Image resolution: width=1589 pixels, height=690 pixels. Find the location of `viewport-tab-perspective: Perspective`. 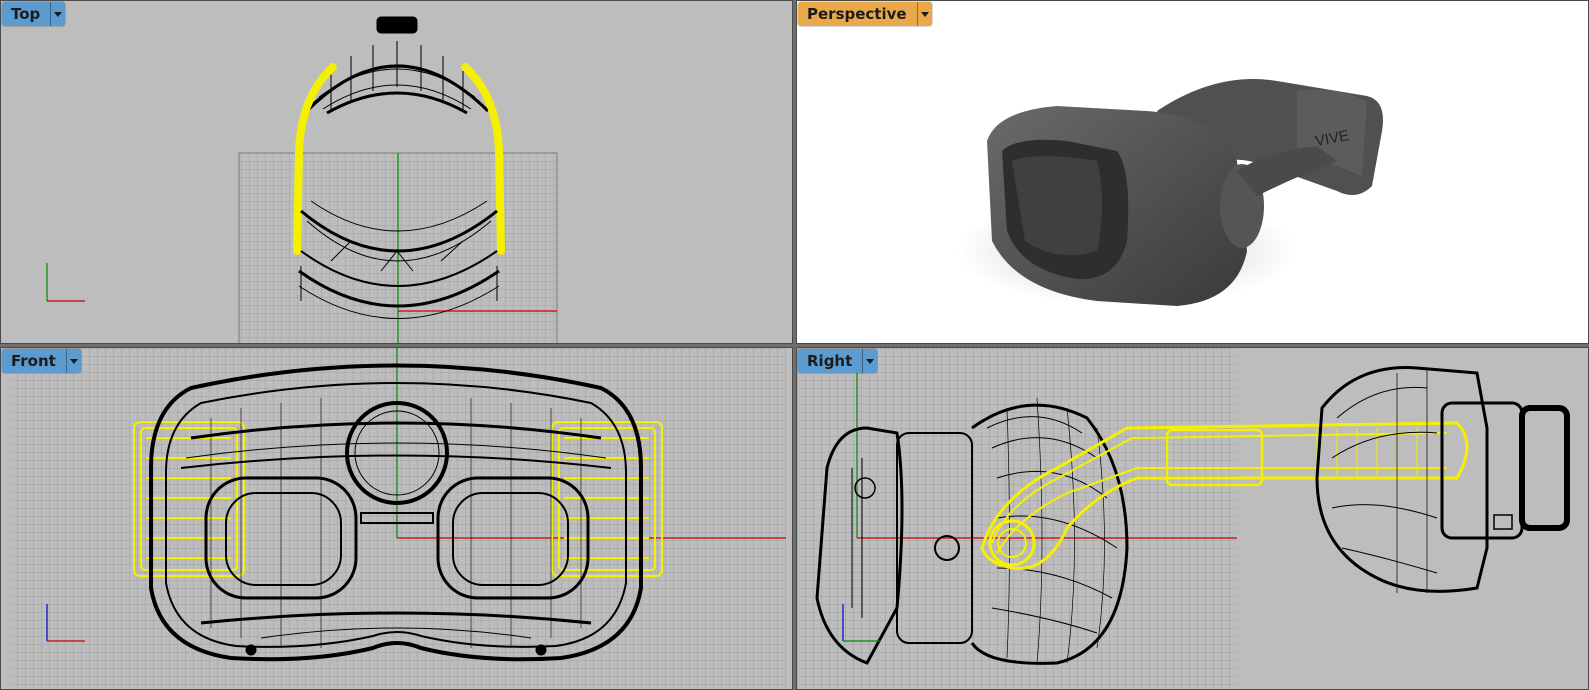

viewport-tab-perspective: Perspective is located at coordinates (865, 14).